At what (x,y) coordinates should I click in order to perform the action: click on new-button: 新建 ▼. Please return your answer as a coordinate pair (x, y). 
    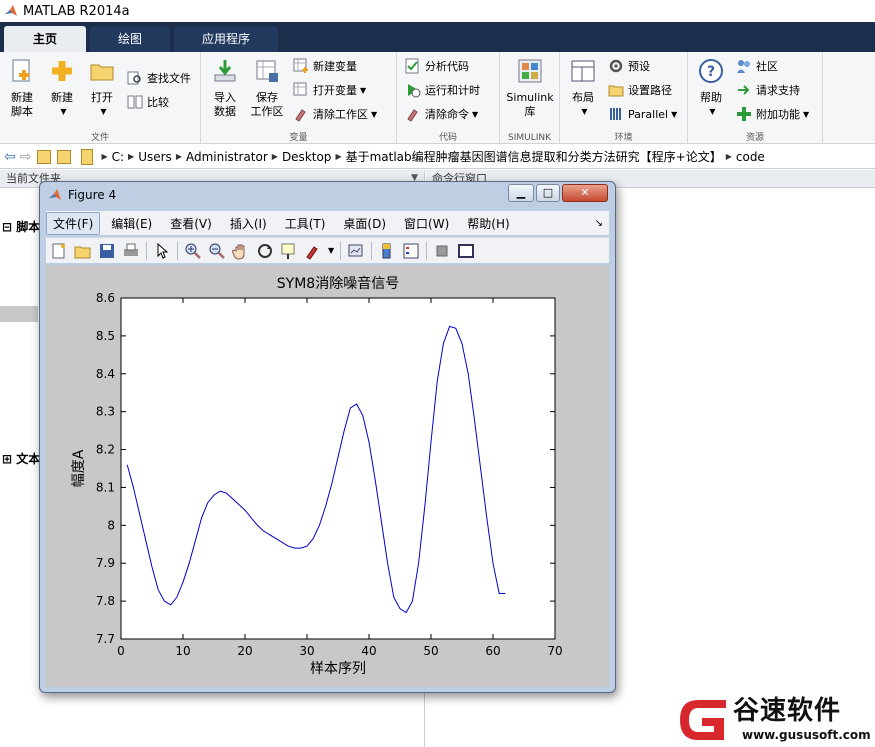
    Looking at the image, I should click on (62, 87).